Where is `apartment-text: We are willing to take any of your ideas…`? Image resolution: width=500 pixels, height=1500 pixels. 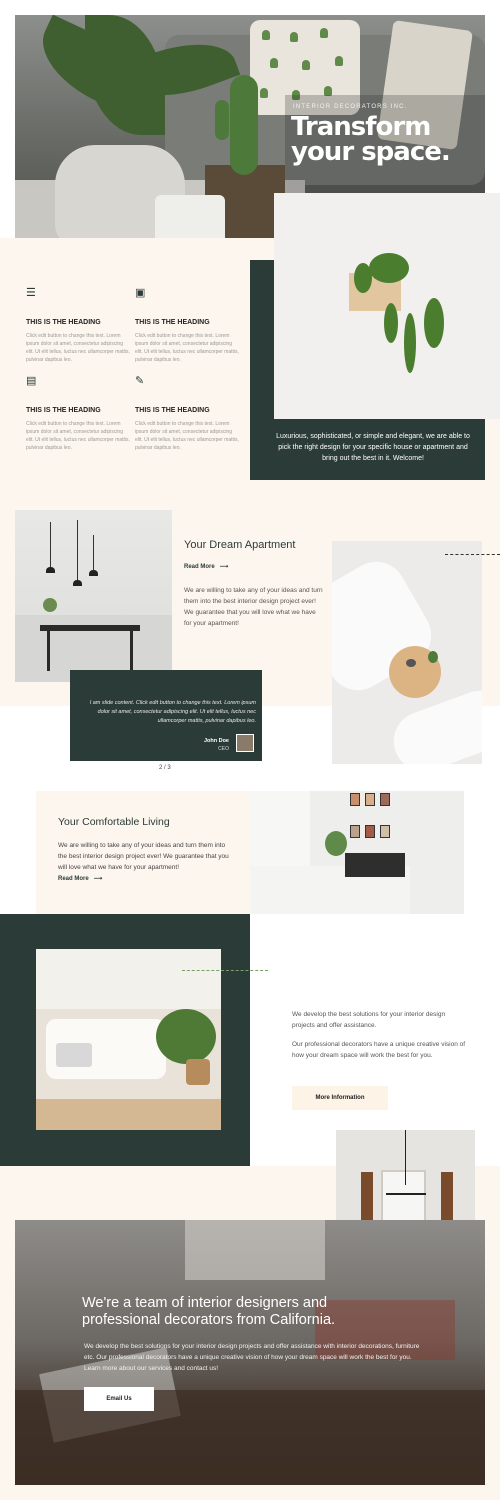
apartment-text: We are willing to take any of your ideas… is located at coordinates (253, 607).